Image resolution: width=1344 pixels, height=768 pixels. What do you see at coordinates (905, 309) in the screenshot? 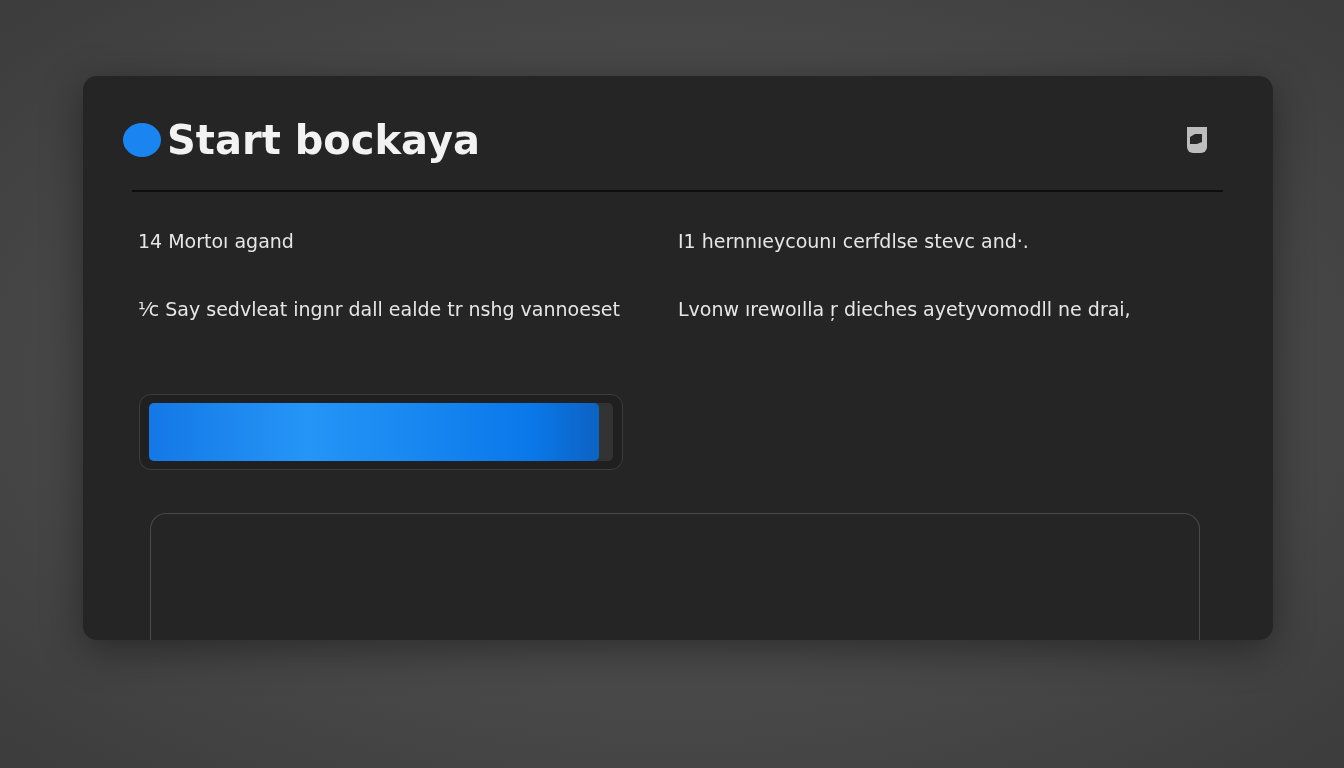
I see `info-text: Lvonw ırewoılla ŗ dieches ayetyvomodll ne drai,` at bounding box center [905, 309].